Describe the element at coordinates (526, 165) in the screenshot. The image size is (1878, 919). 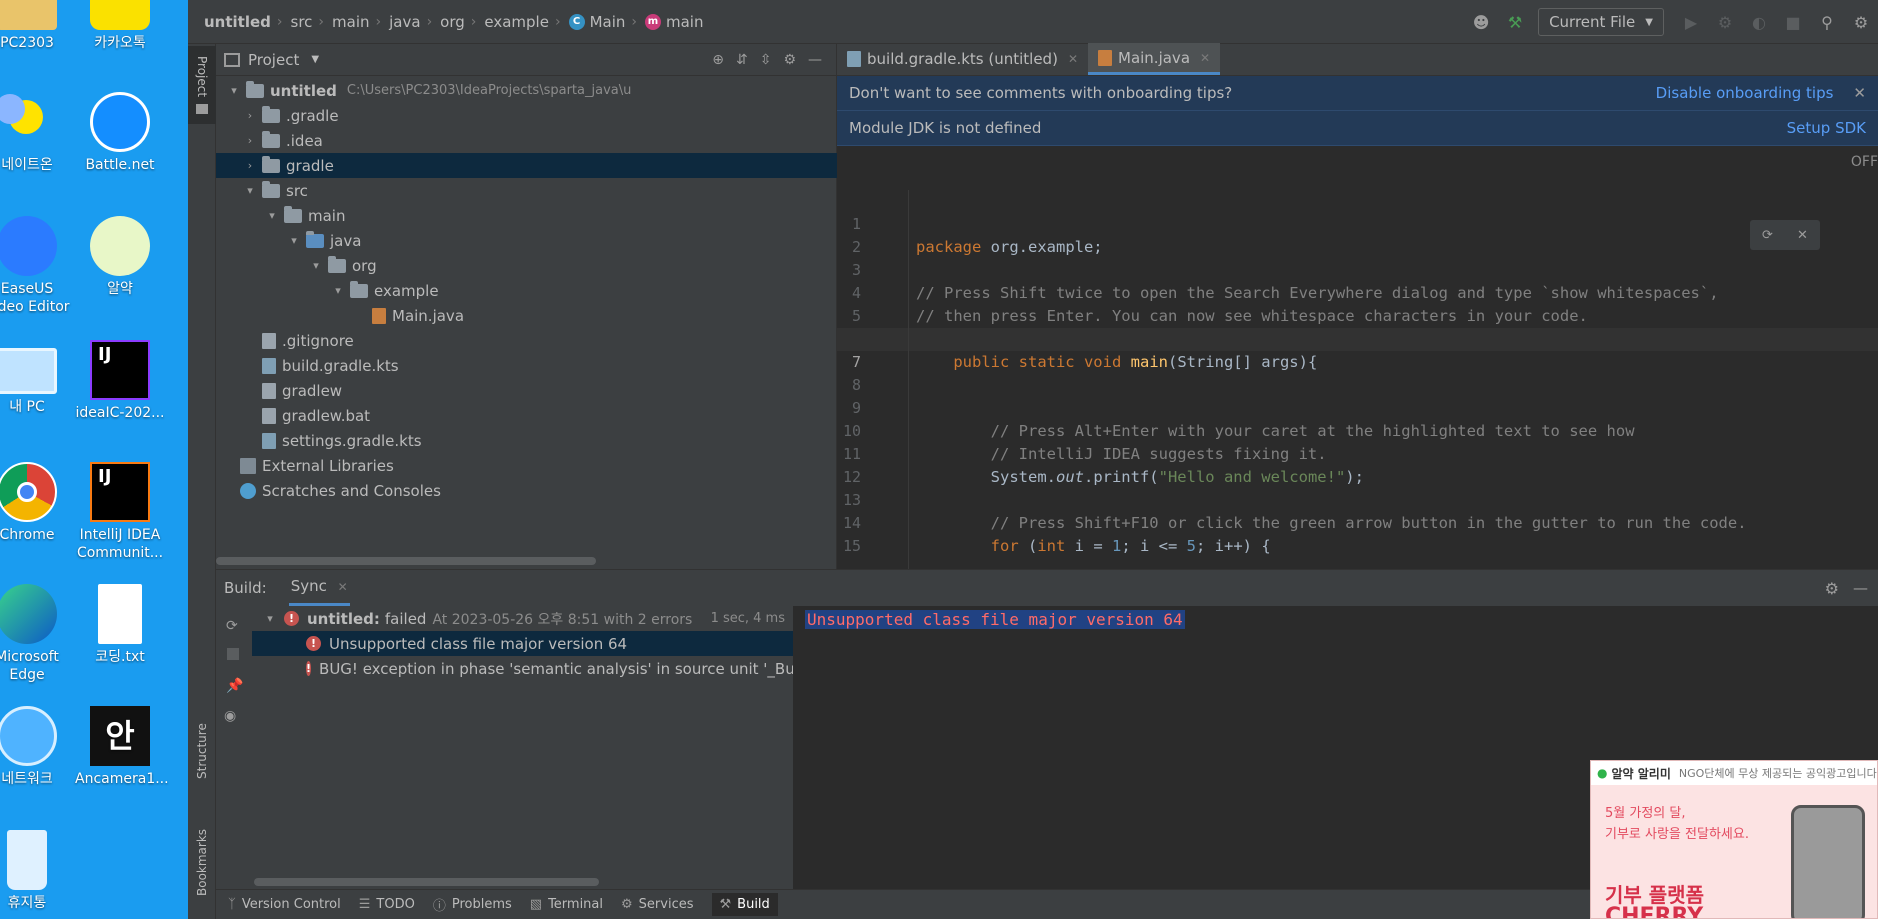
I see `tree-item-gradle: › gradle` at that location.